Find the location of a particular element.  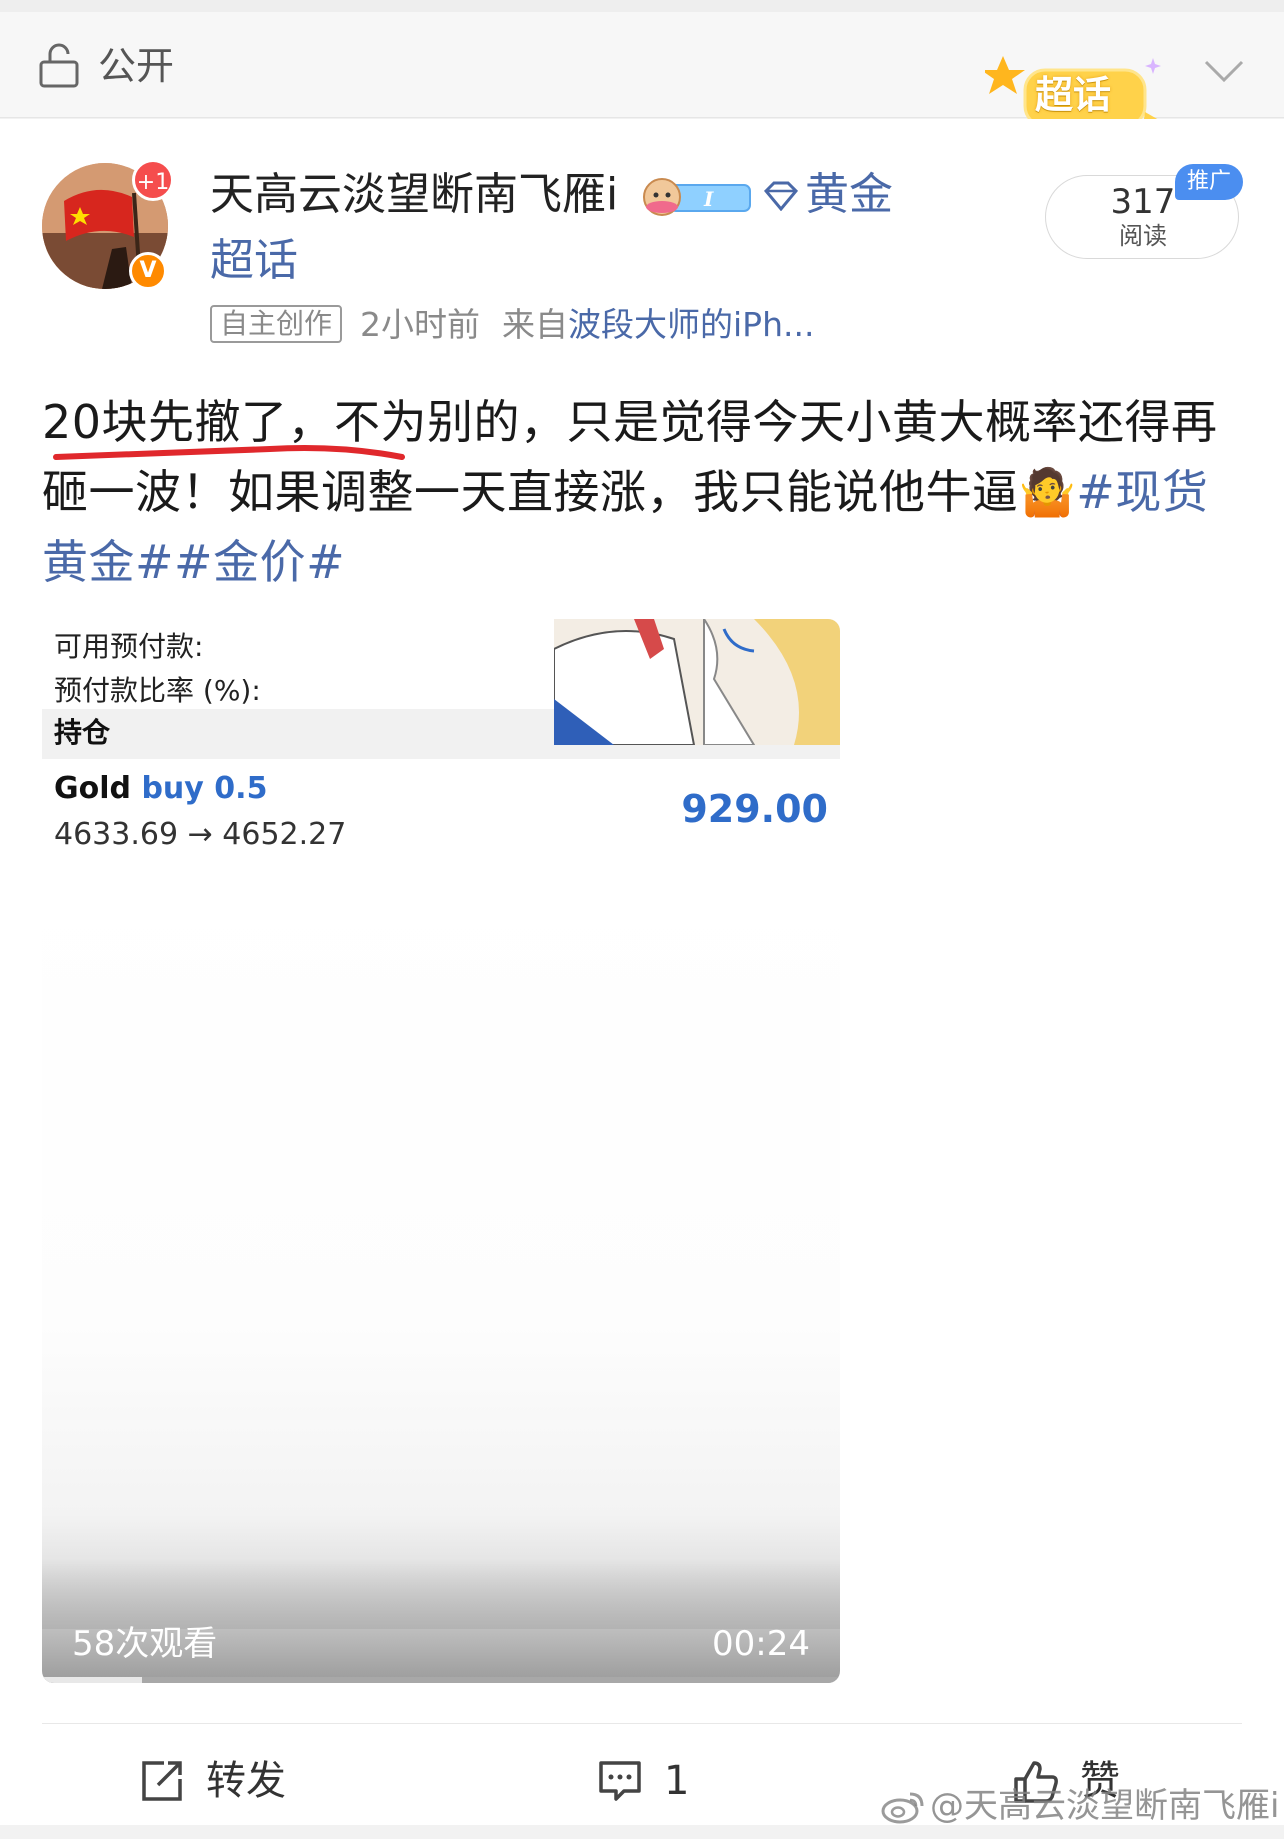

video-progress-fill is located at coordinates (92, 1680).